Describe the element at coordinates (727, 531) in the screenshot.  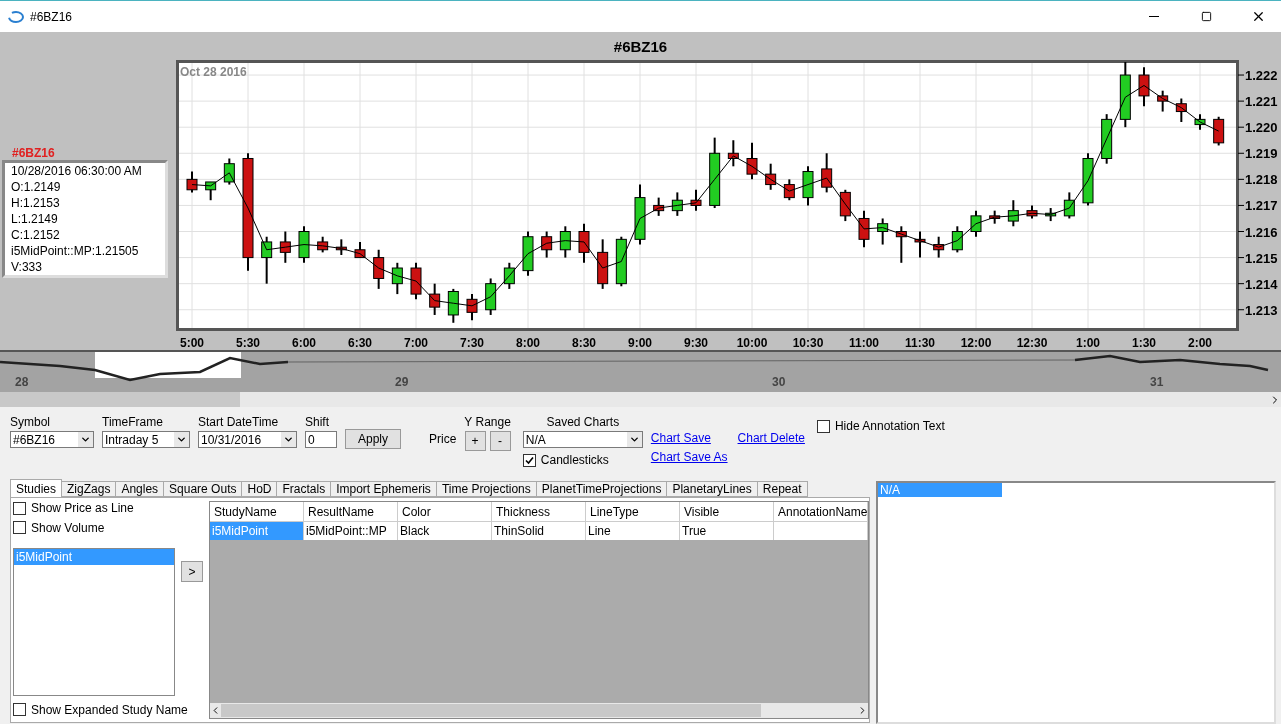
I see `table-cell: True` at that location.